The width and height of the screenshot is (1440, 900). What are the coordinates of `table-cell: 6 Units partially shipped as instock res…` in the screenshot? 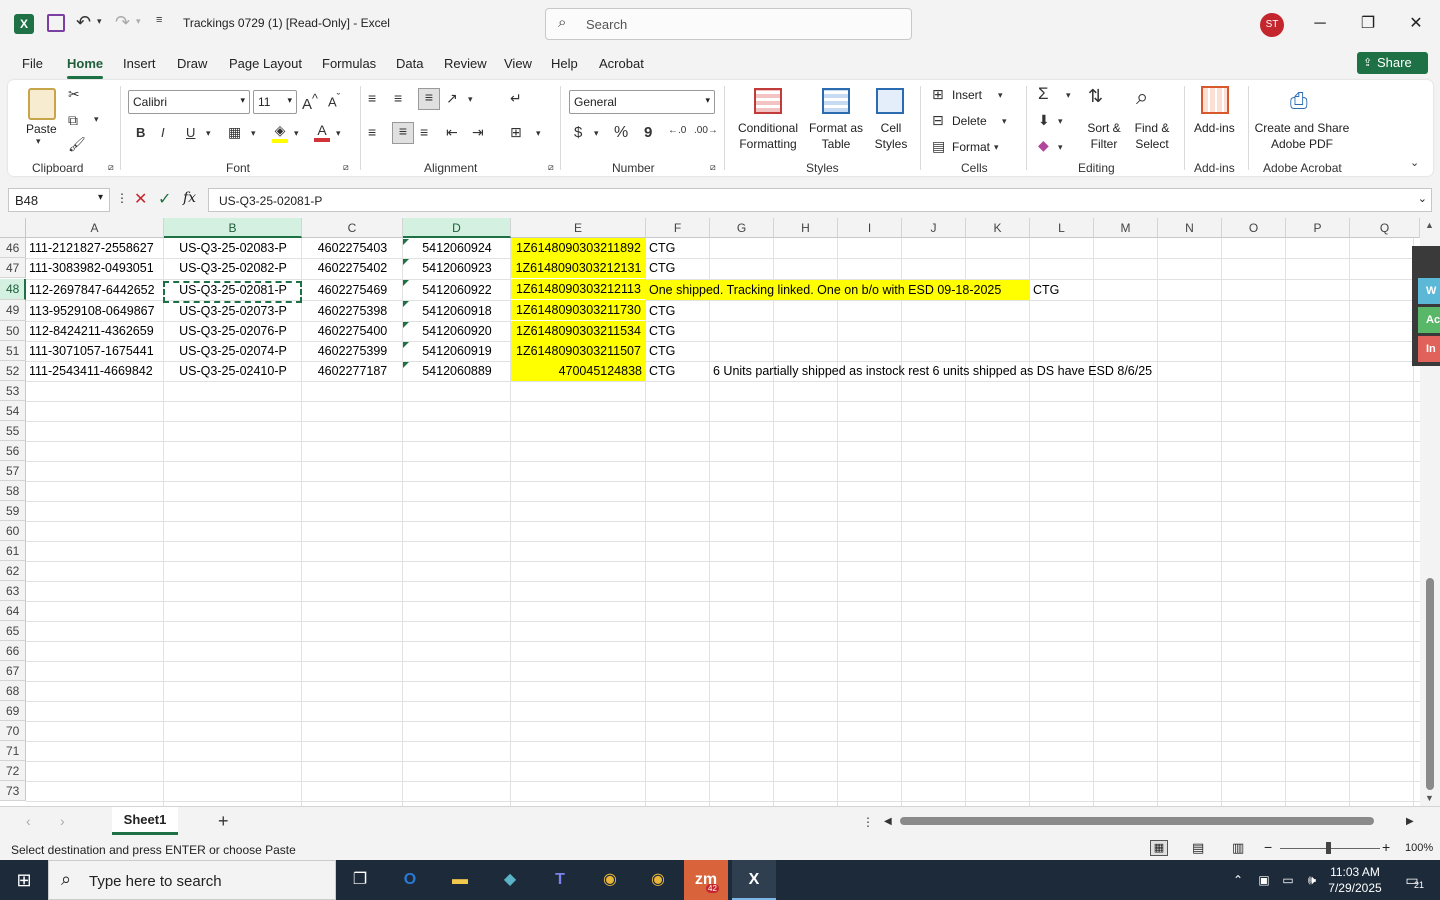 It's located at (960, 371).